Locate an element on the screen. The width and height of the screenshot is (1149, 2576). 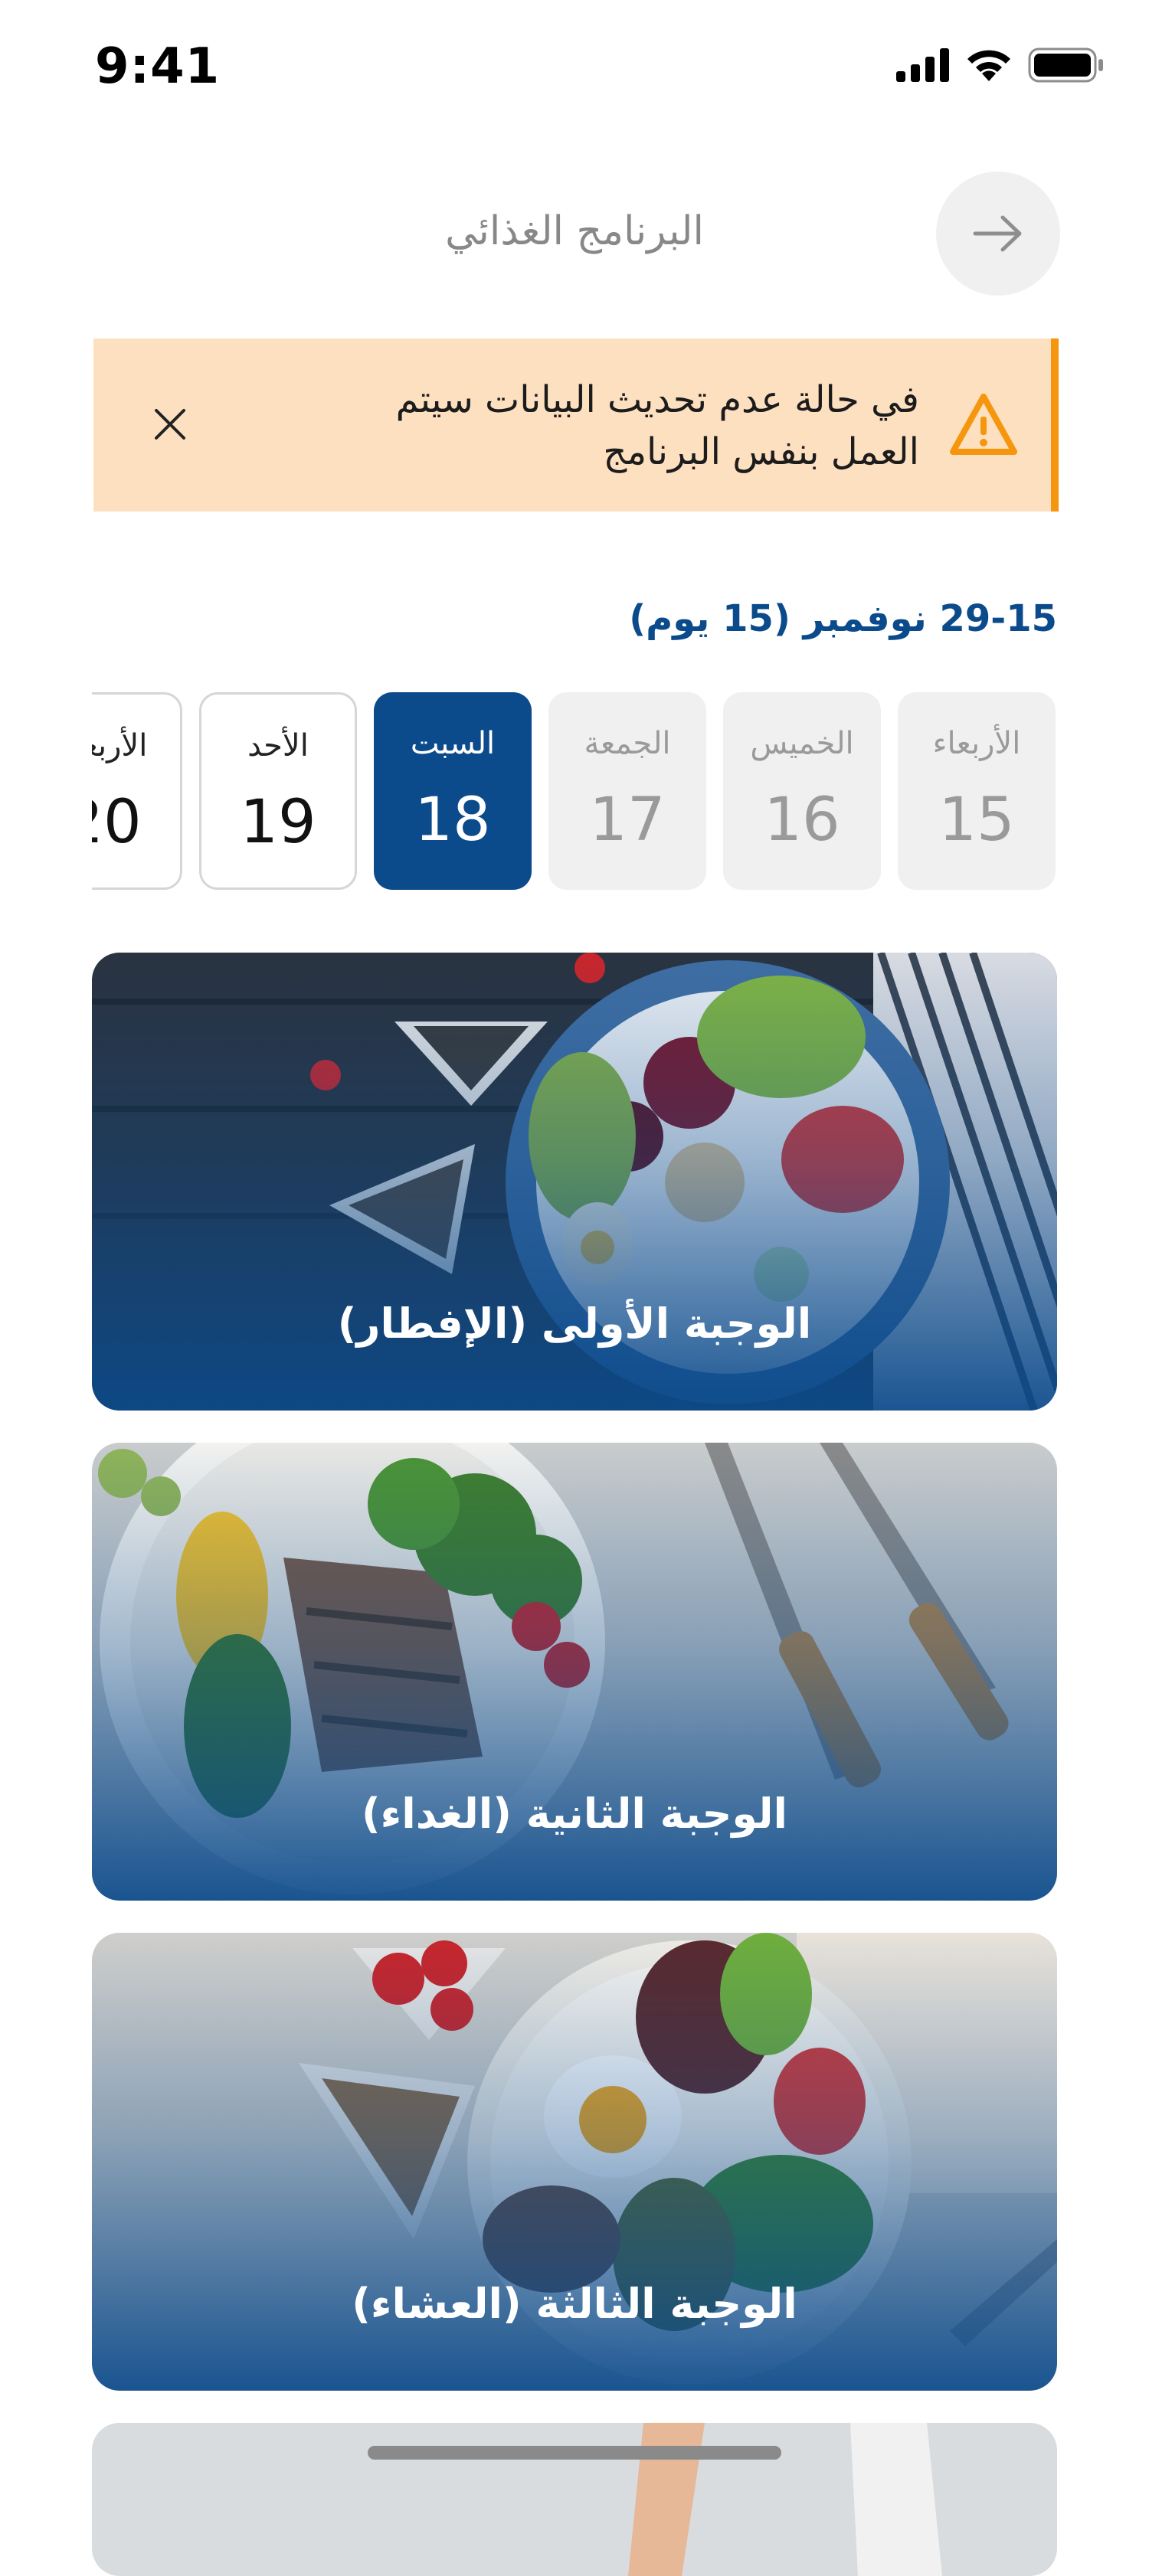
day-name: السبت is located at coordinates (453, 743).